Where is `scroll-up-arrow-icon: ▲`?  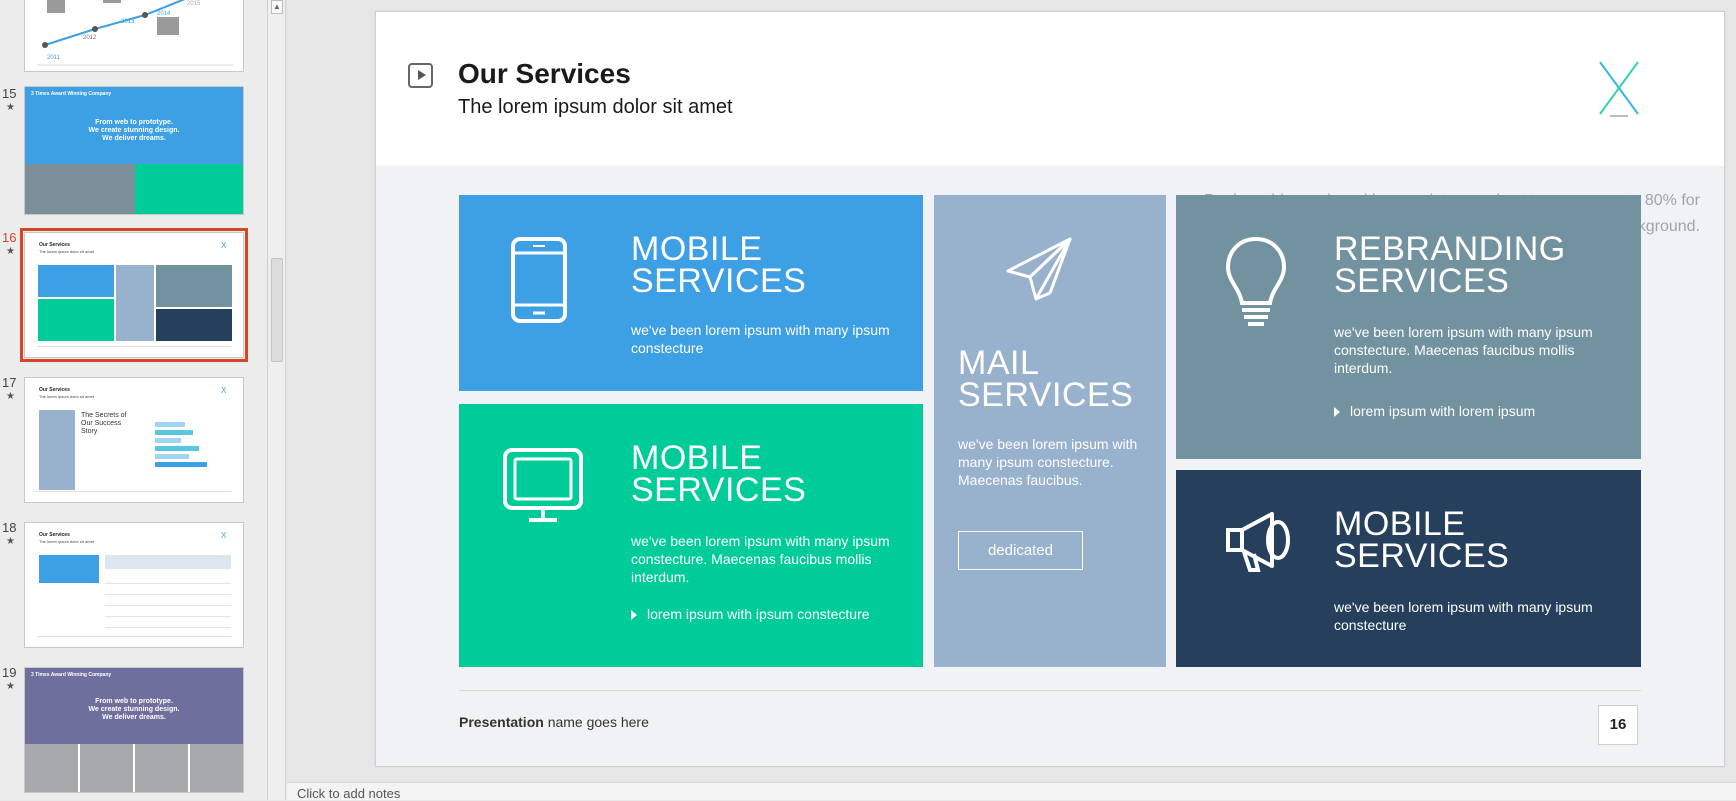 scroll-up-arrow-icon: ▲ is located at coordinates (277, 7).